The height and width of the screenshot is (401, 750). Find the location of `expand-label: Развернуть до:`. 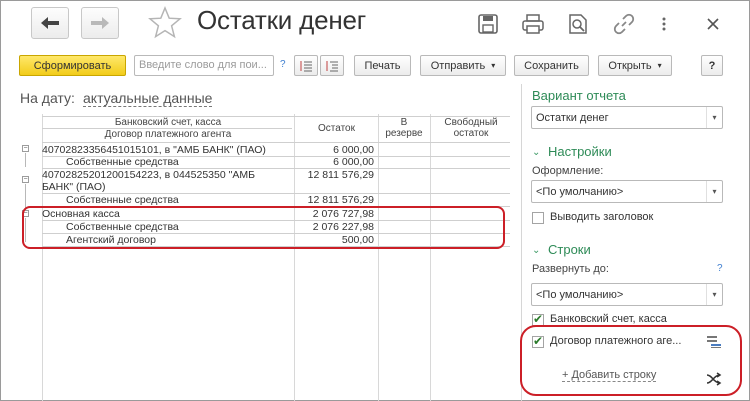

expand-label: Развернуть до: is located at coordinates (570, 269).